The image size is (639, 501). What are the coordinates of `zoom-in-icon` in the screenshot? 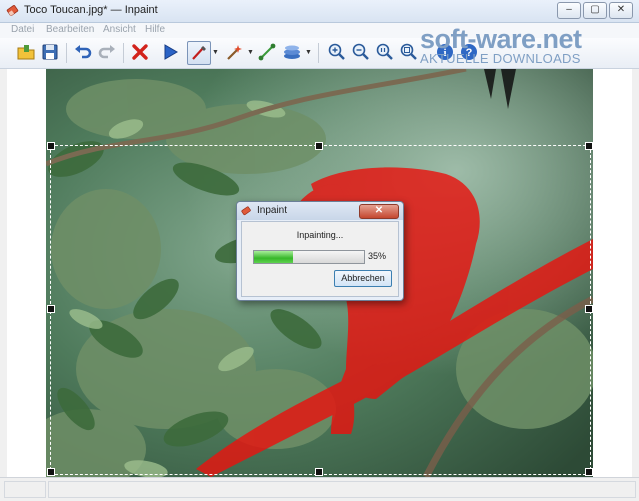 It's located at (336, 51).